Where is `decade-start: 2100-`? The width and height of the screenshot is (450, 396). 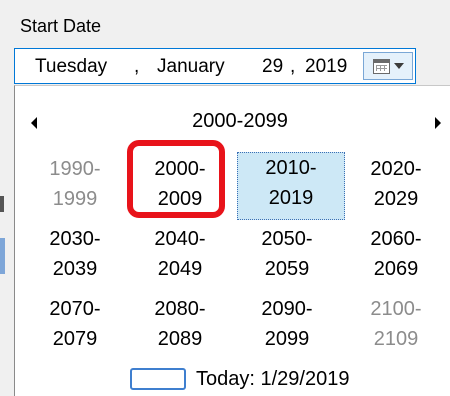
decade-start: 2100- is located at coordinates (396, 309).